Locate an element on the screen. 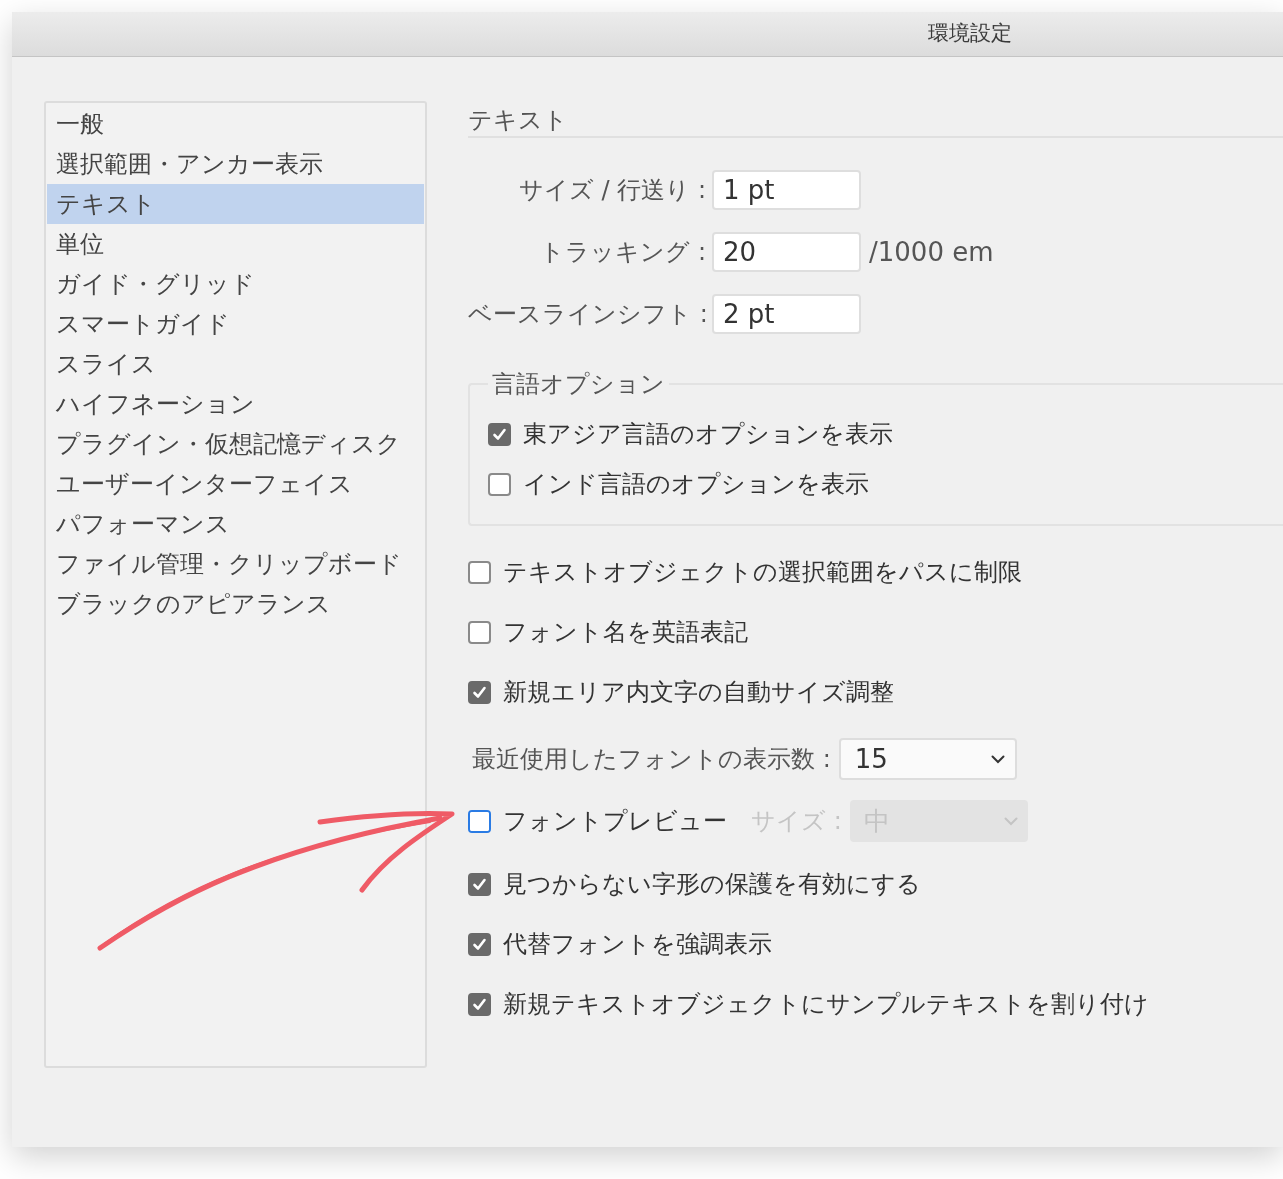 This screenshot has width=1283, height=1179. checkbox-label: 代替フォントを強調表示 is located at coordinates (637, 944).